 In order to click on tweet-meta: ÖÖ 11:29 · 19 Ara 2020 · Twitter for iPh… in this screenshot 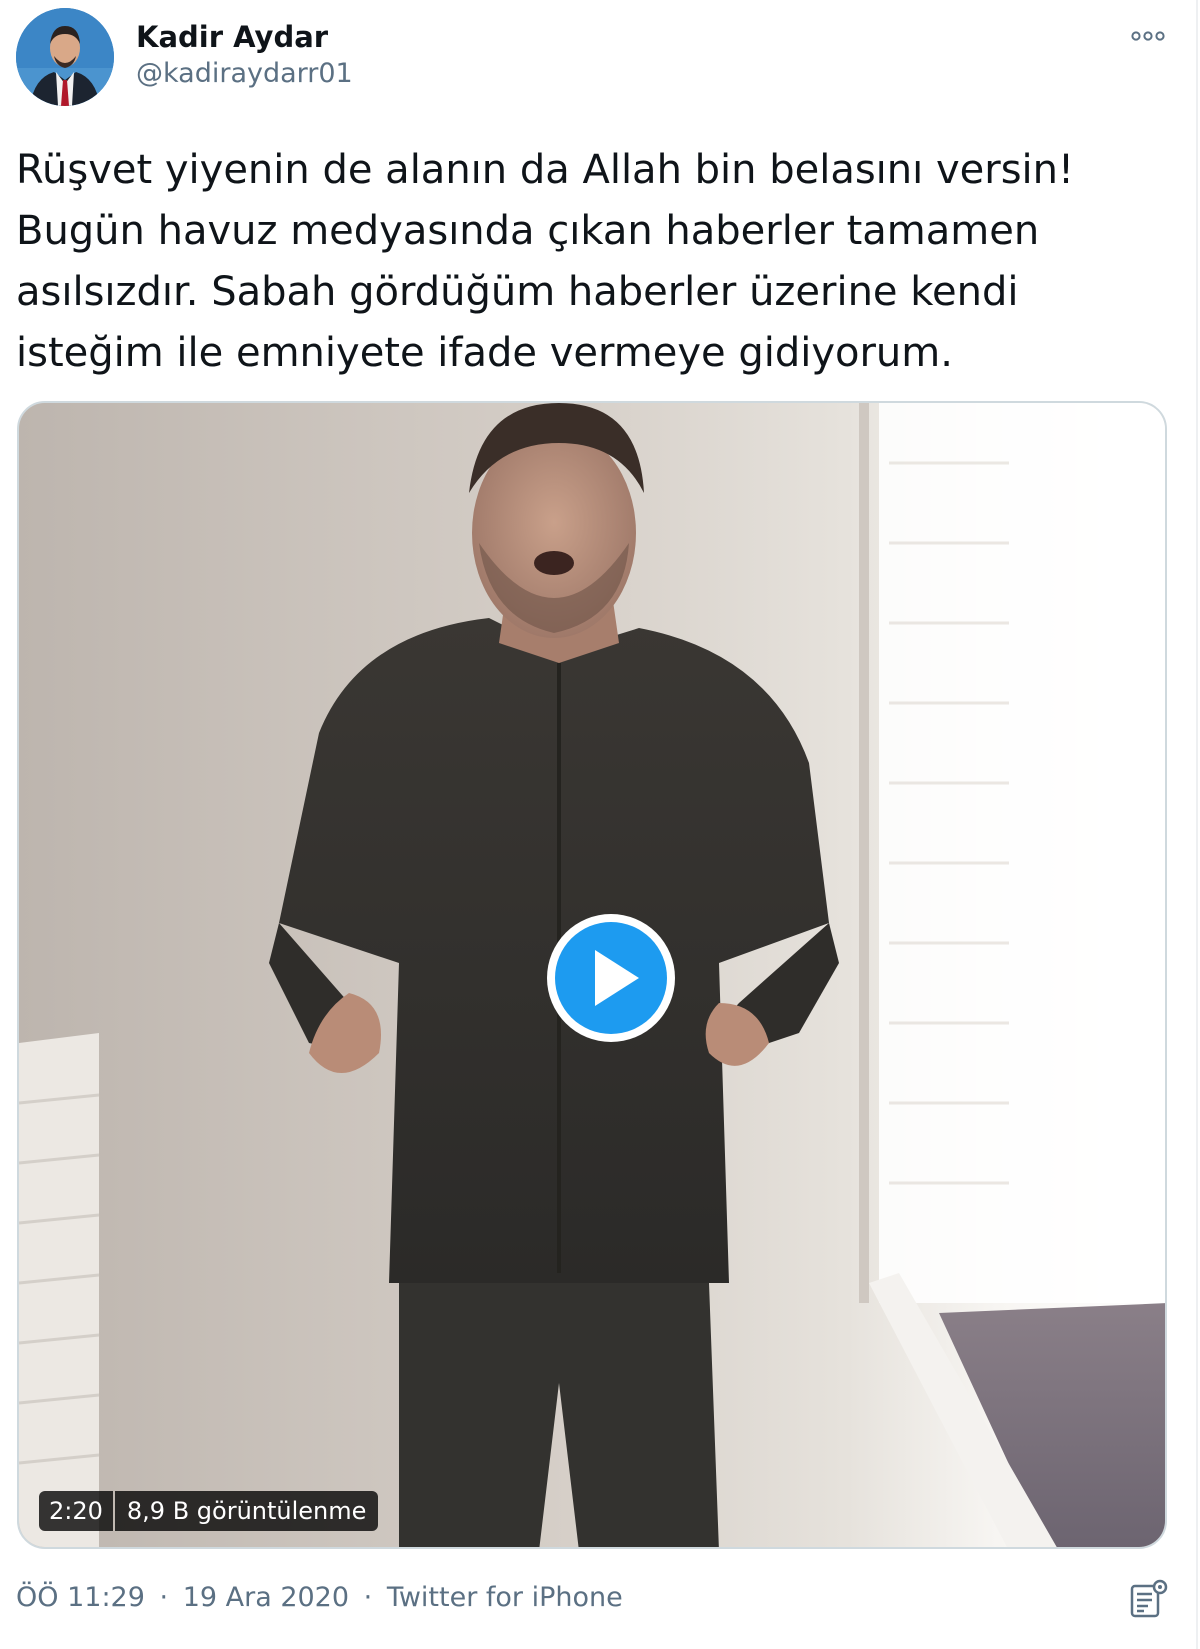, I will do `click(319, 1597)`.